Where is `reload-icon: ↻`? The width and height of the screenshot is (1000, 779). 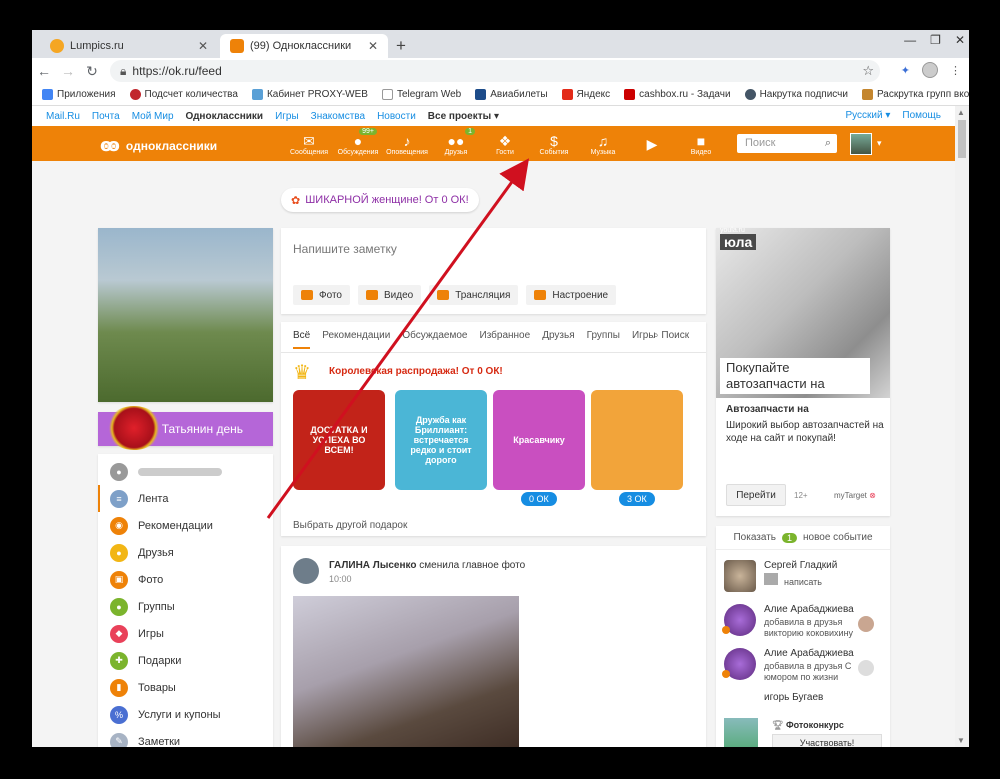
reload-icon: ↻ is located at coordinates (92, 71).